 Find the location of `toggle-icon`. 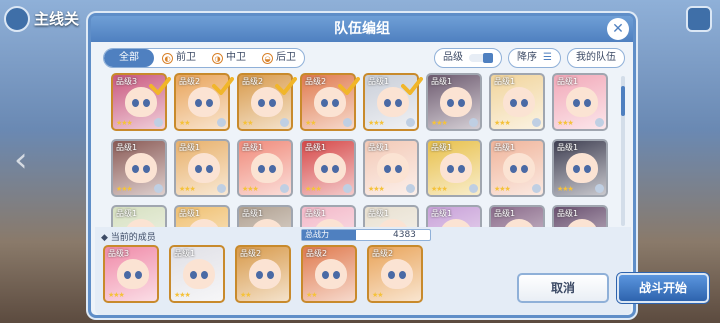

toggle-icon is located at coordinates (481, 58).